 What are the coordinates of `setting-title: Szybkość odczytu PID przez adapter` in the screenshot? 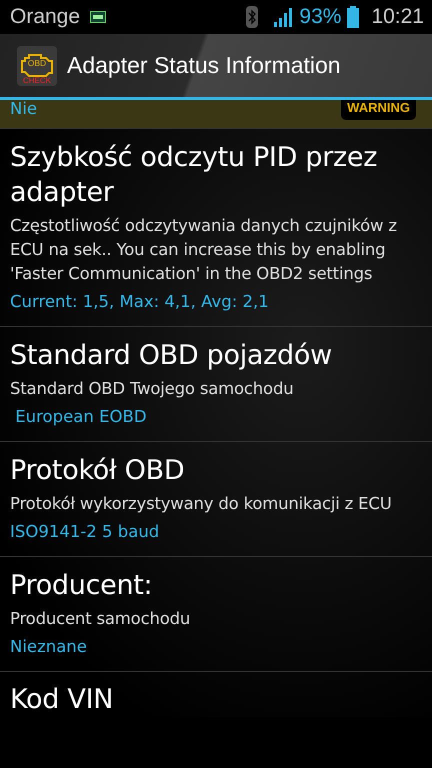 It's located at (194, 175).